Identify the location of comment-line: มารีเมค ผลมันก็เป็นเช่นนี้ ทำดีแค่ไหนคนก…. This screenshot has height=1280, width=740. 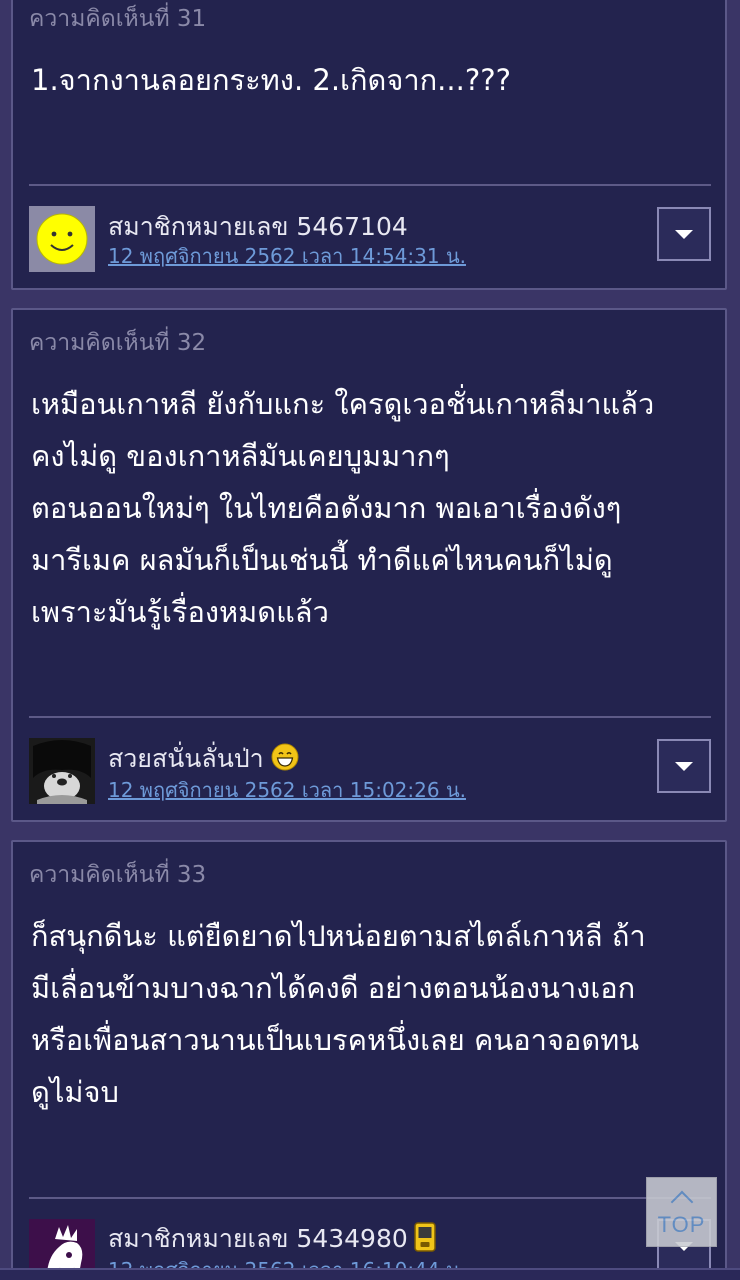
(322, 560).